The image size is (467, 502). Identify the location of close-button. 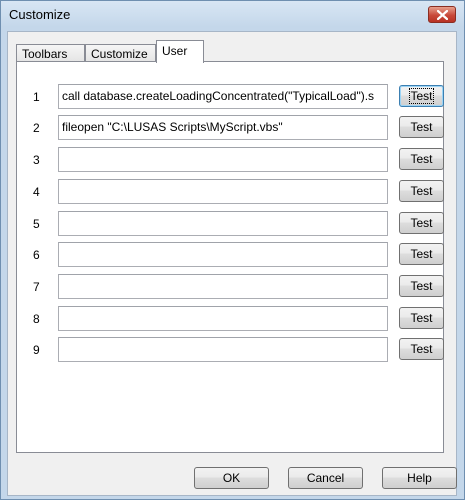
(442, 14).